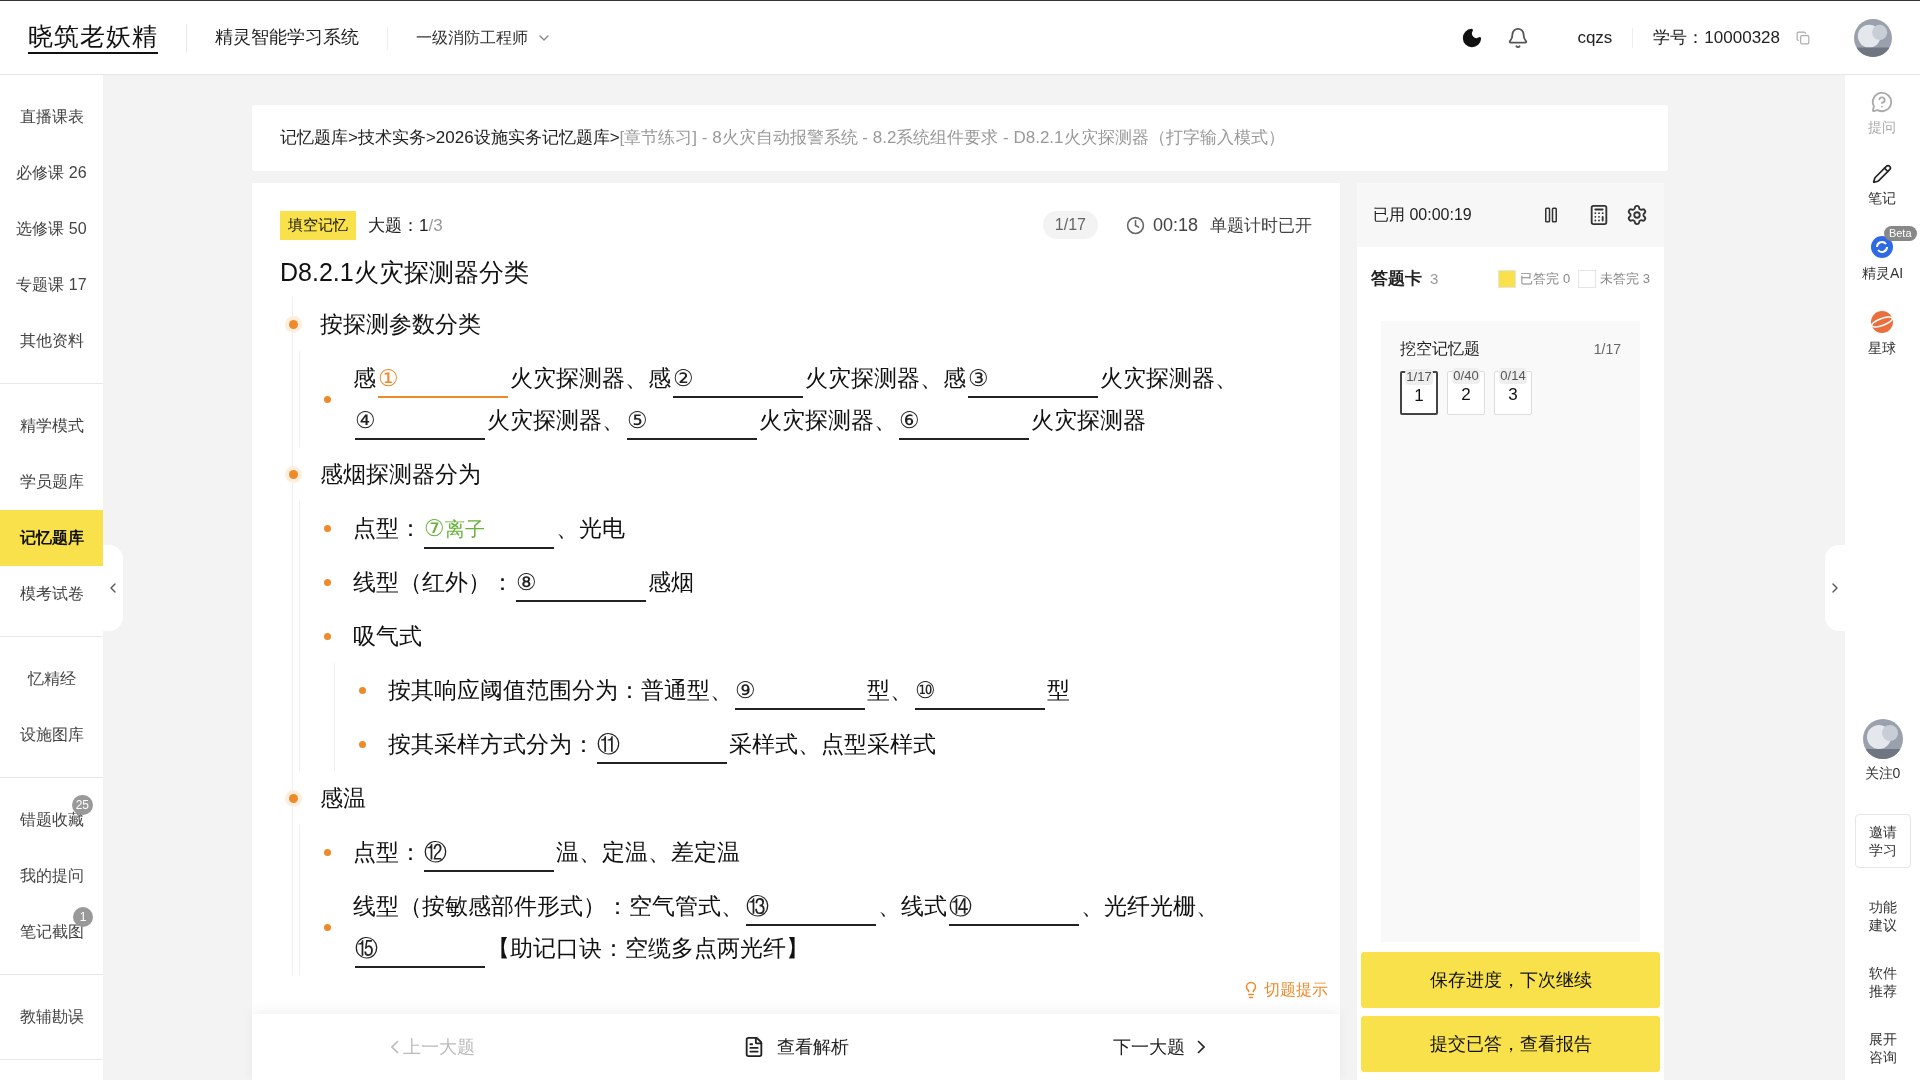 This screenshot has width=1920, height=1080. I want to click on swirl-icon, so click(1882, 247).